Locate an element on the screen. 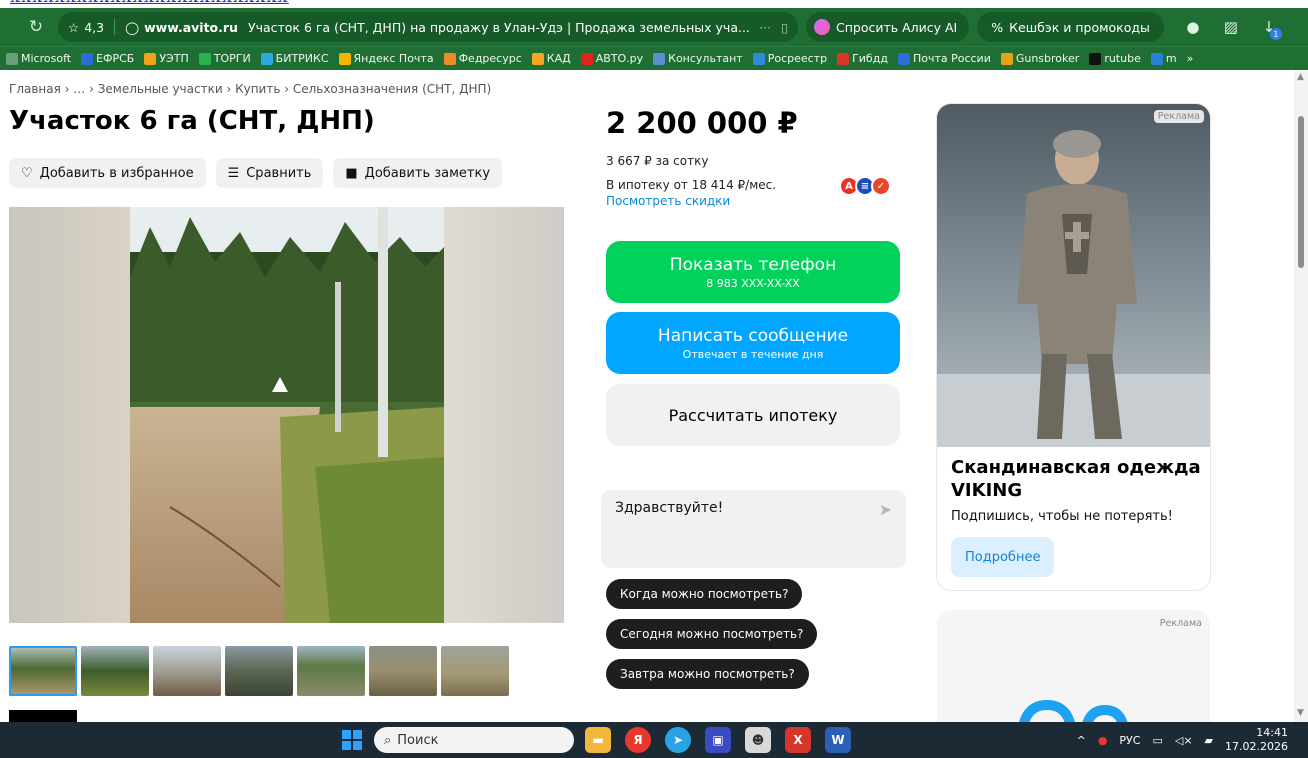 Image resolution: width=1308 pixels, height=758 pixels. app-icon: ☻ is located at coordinates (758, 740).